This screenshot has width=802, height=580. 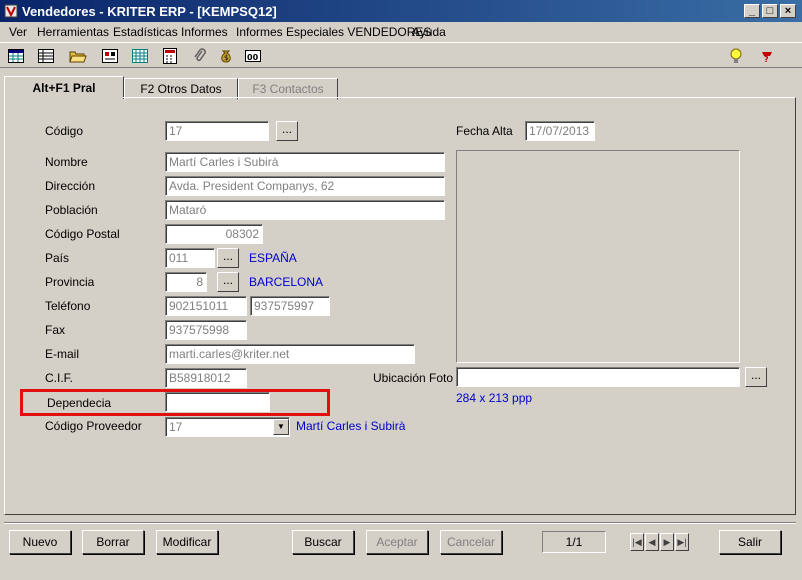 I want to click on codigo-field: 17, so click(x=217, y=131).